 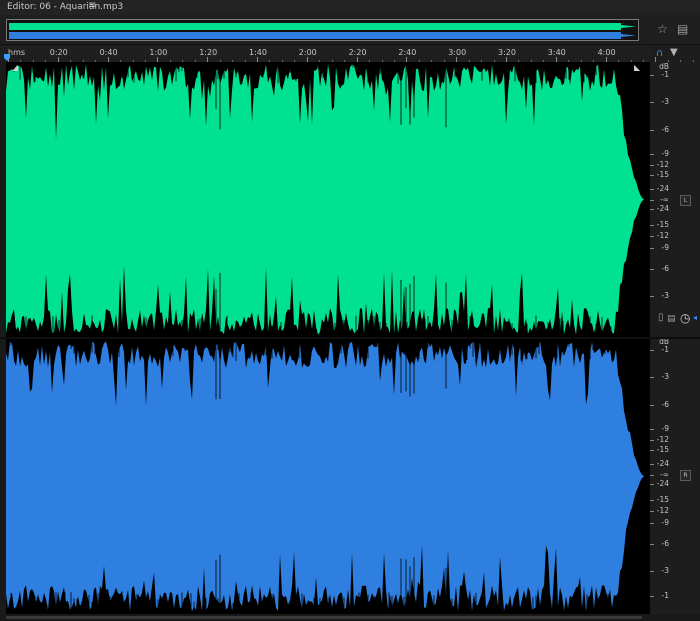 I want to click on ruler-label: 1:20, so click(x=208, y=52).